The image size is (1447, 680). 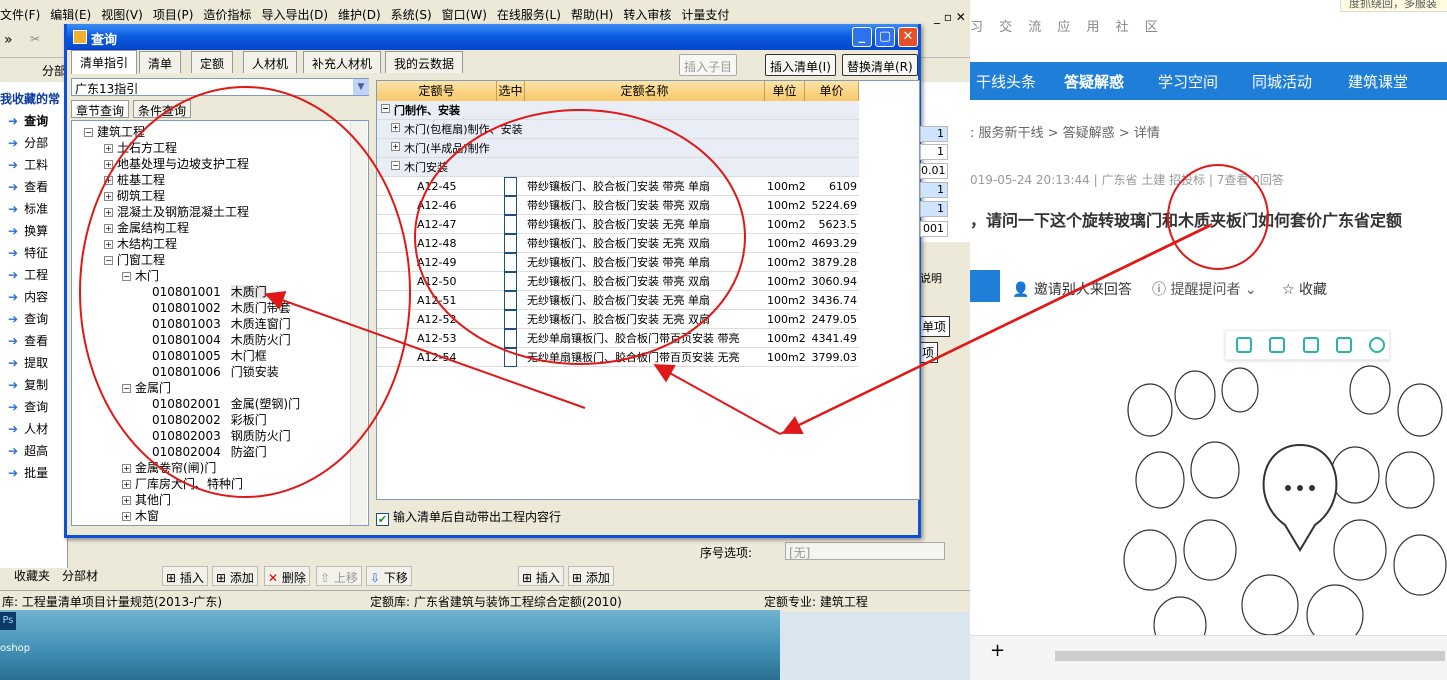 I want to click on seq-option-select: [无], so click(x=865, y=551).